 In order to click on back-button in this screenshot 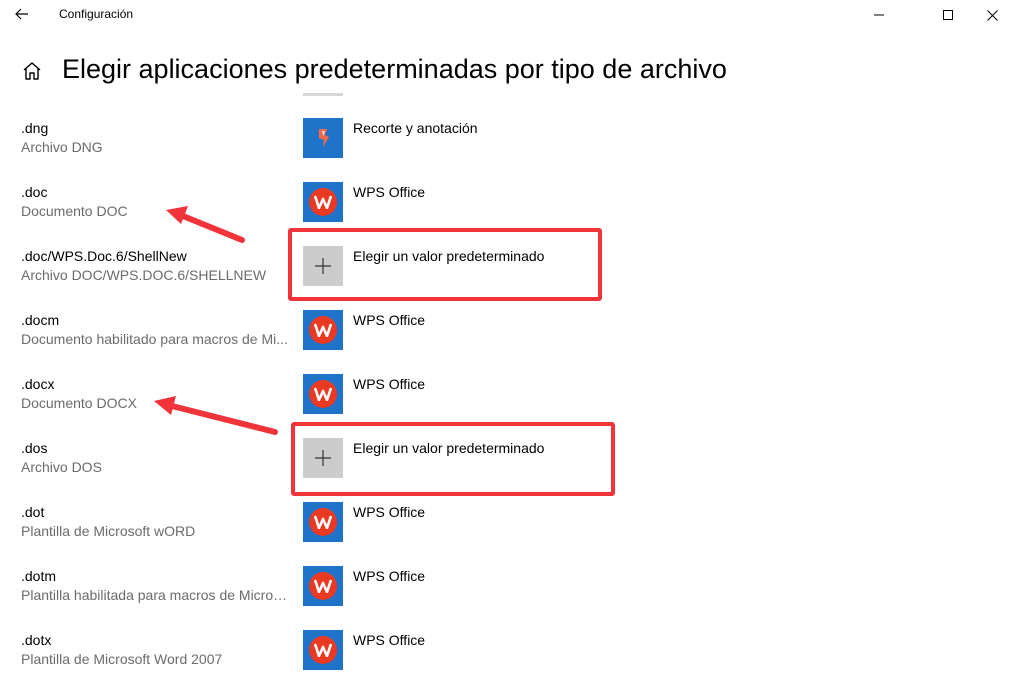, I will do `click(22, 14)`.